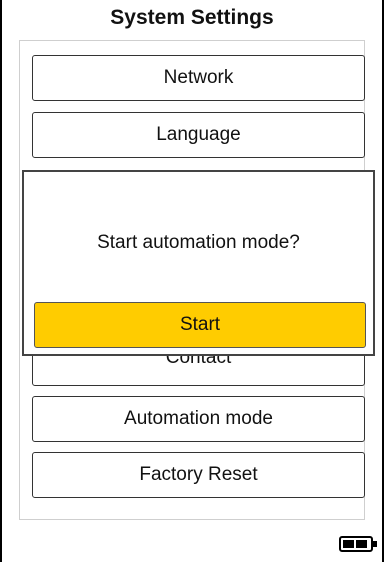 The image size is (384, 562). Describe the element at coordinates (198, 419) in the screenshot. I see `automation-mode-button: Automation mode` at that location.